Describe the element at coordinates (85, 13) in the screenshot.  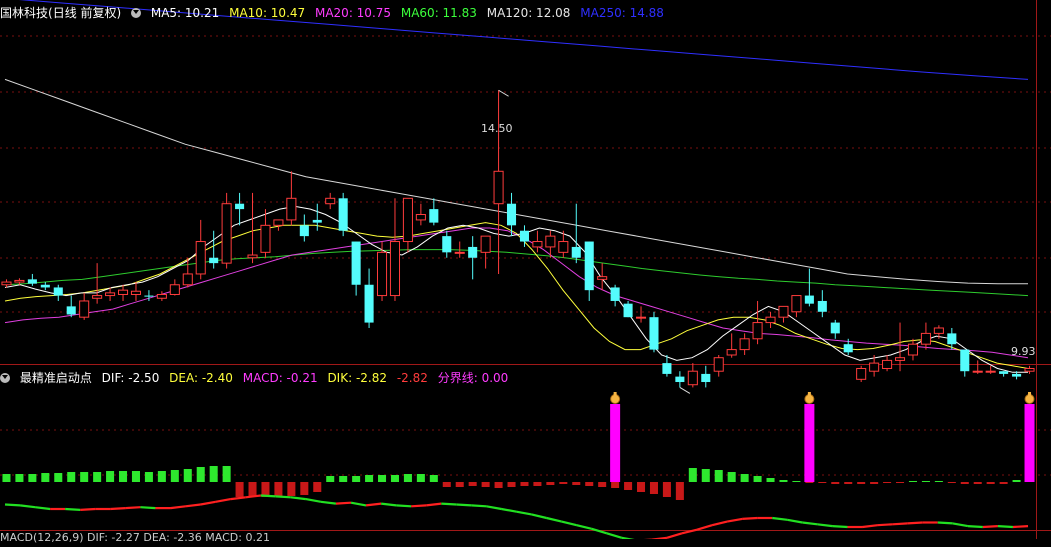
I see `period-label: (日线 前复权)` at that location.